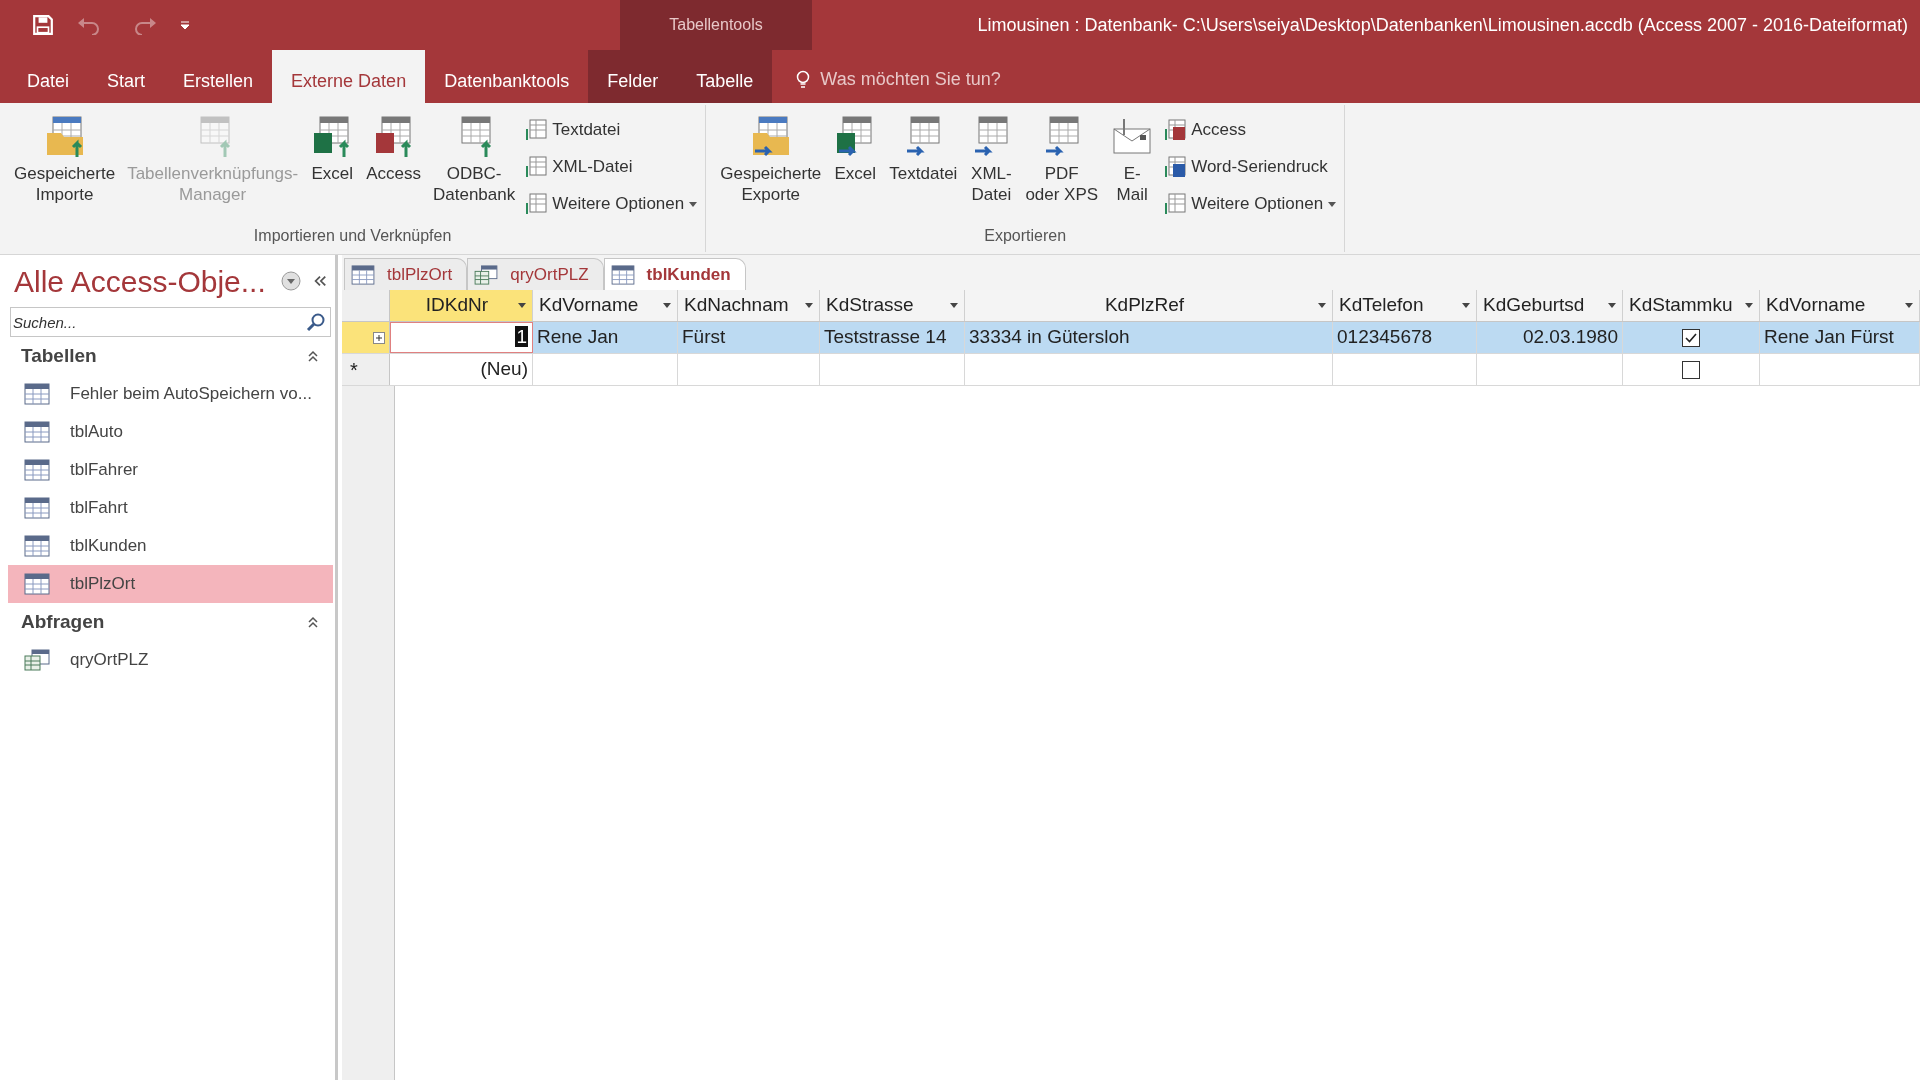 This screenshot has width=1920, height=1080. What do you see at coordinates (1049, 337) in the screenshot?
I see `table-cell-text: 33334 in Gütersloh` at bounding box center [1049, 337].